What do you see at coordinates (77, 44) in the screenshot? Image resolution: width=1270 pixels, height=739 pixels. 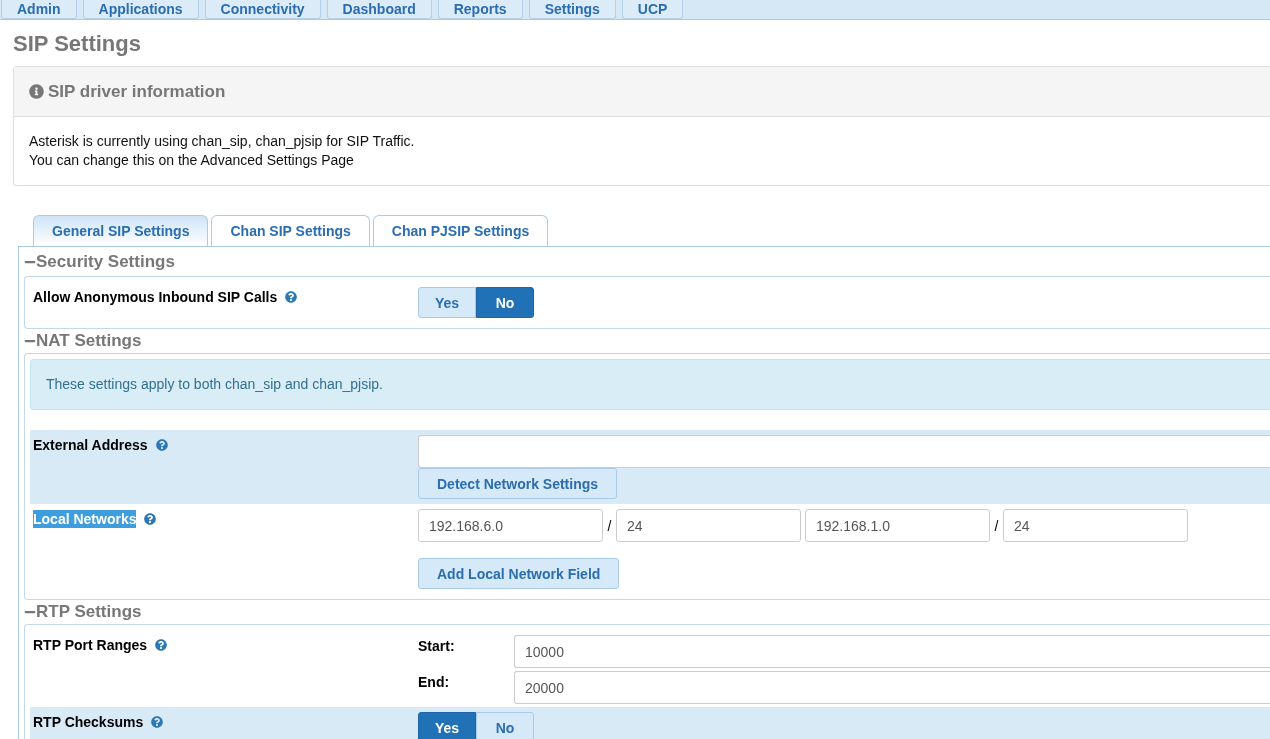 I see `page-title: SIP Settings` at bounding box center [77, 44].